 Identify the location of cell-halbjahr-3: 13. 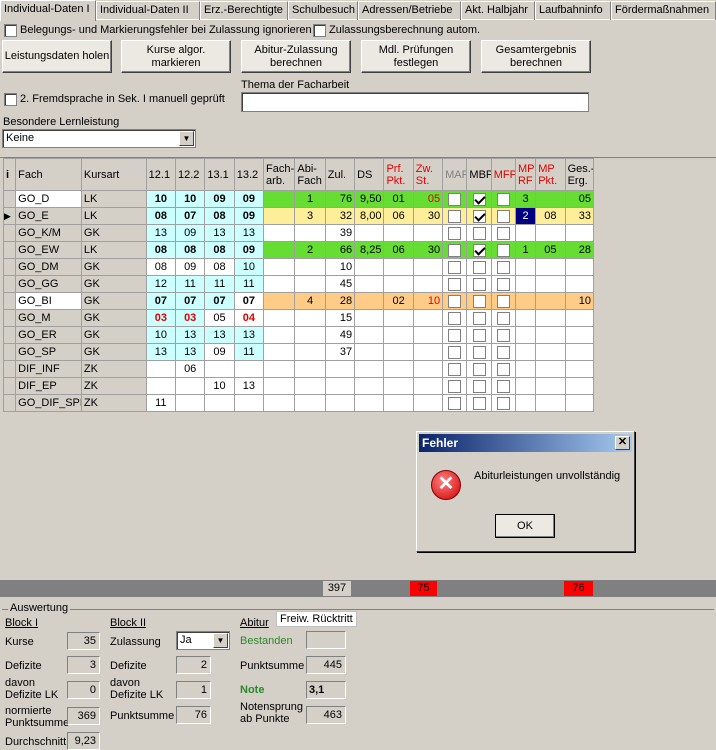
(219, 335).